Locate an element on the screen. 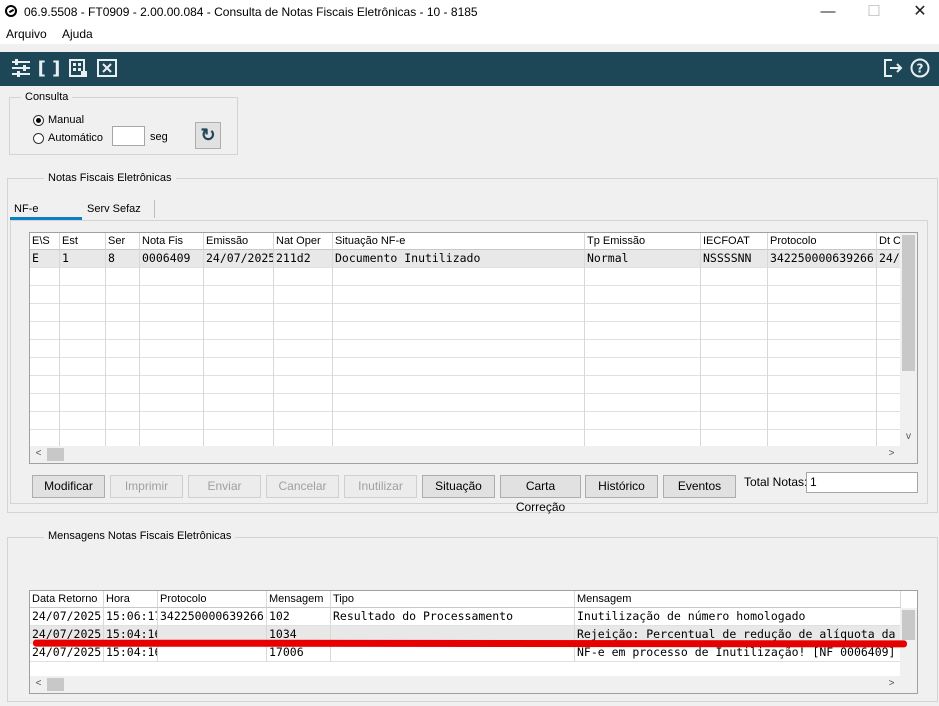 The width and height of the screenshot is (939, 706). carta-correcao-button: Carta Correção is located at coordinates (540, 494).